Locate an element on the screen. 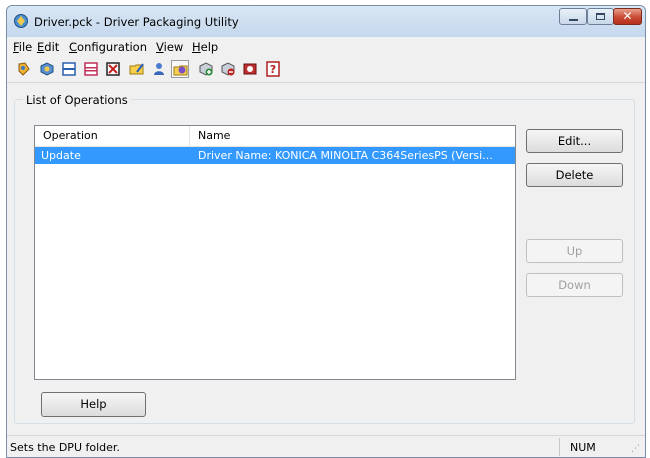  window-title: Driver.pck - Driver Packaging Utility is located at coordinates (136, 22).